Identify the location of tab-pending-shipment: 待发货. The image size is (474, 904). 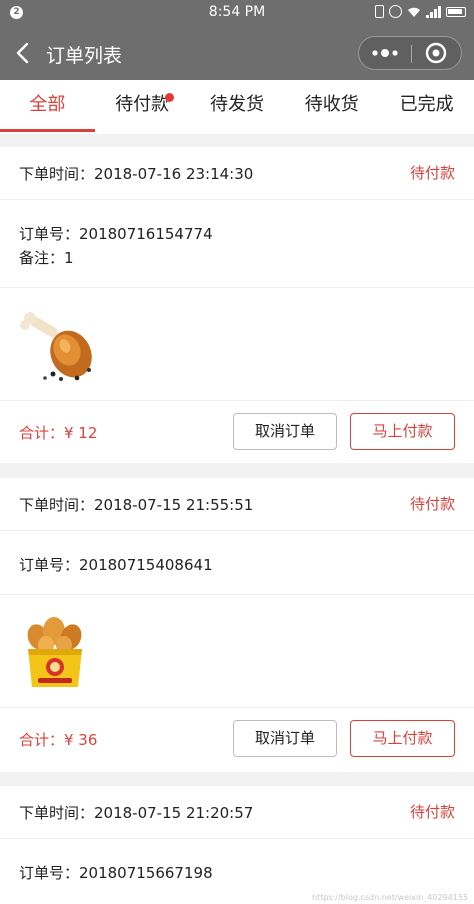
(237, 107).